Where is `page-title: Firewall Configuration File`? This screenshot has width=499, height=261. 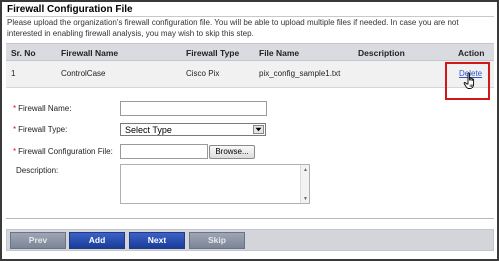
page-title: Firewall Configuration File is located at coordinates (70, 9).